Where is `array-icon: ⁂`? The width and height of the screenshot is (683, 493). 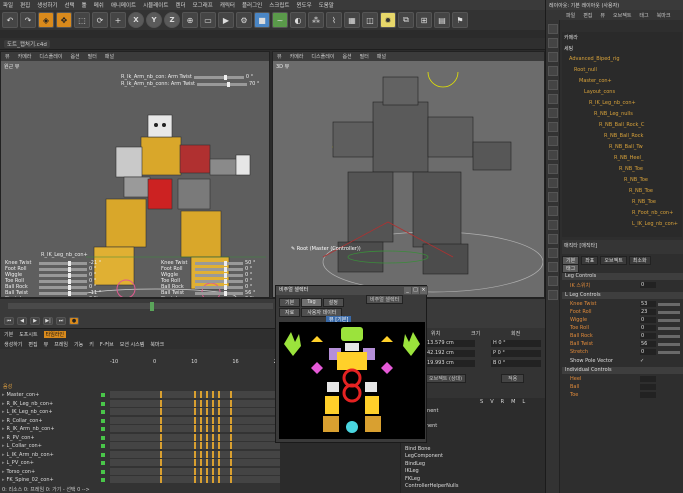 array-icon: ⁂ is located at coordinates (316, 20).